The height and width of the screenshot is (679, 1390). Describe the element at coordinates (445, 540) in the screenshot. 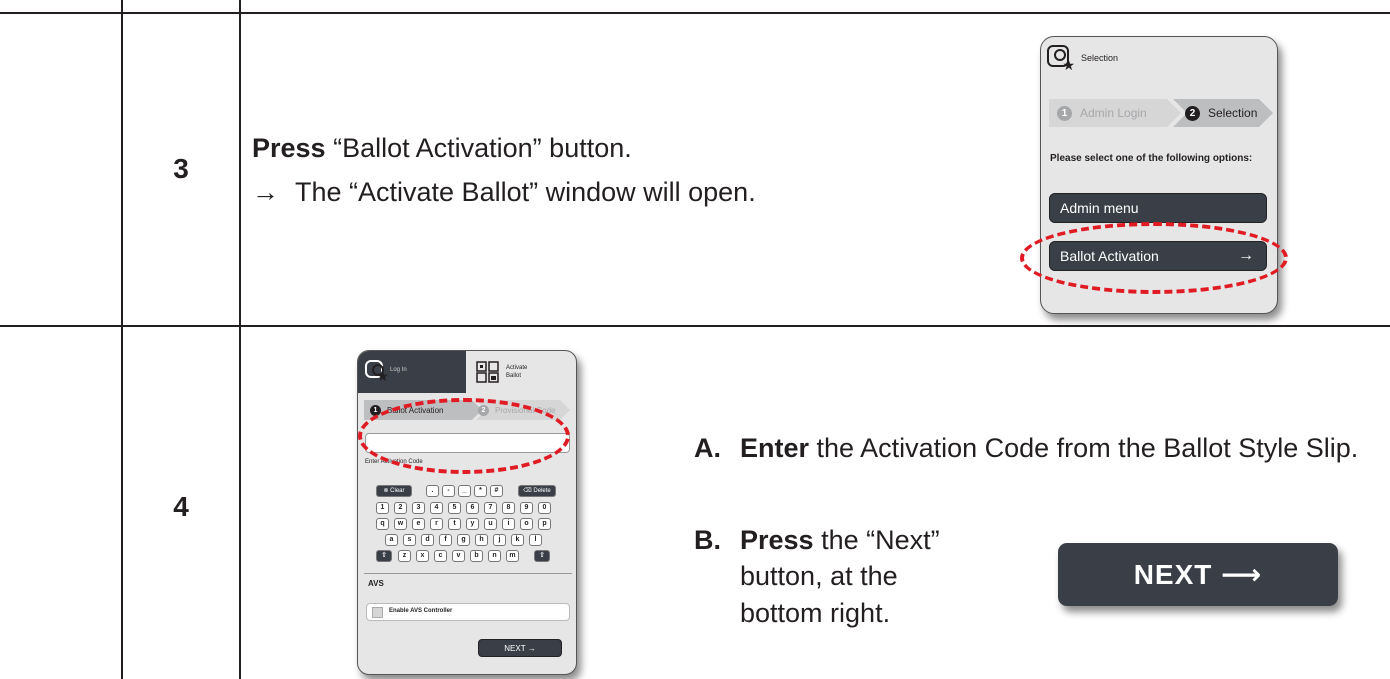

I see `key-f: f` at that location.